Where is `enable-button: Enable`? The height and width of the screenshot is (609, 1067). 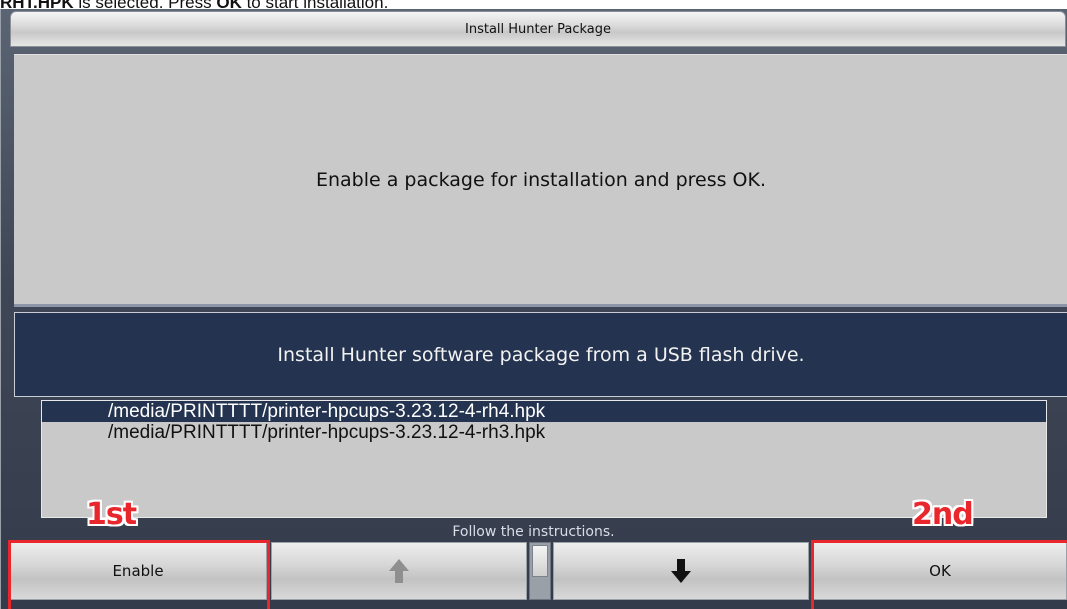
enable-button: Enable is located at coordinates (138, 571).